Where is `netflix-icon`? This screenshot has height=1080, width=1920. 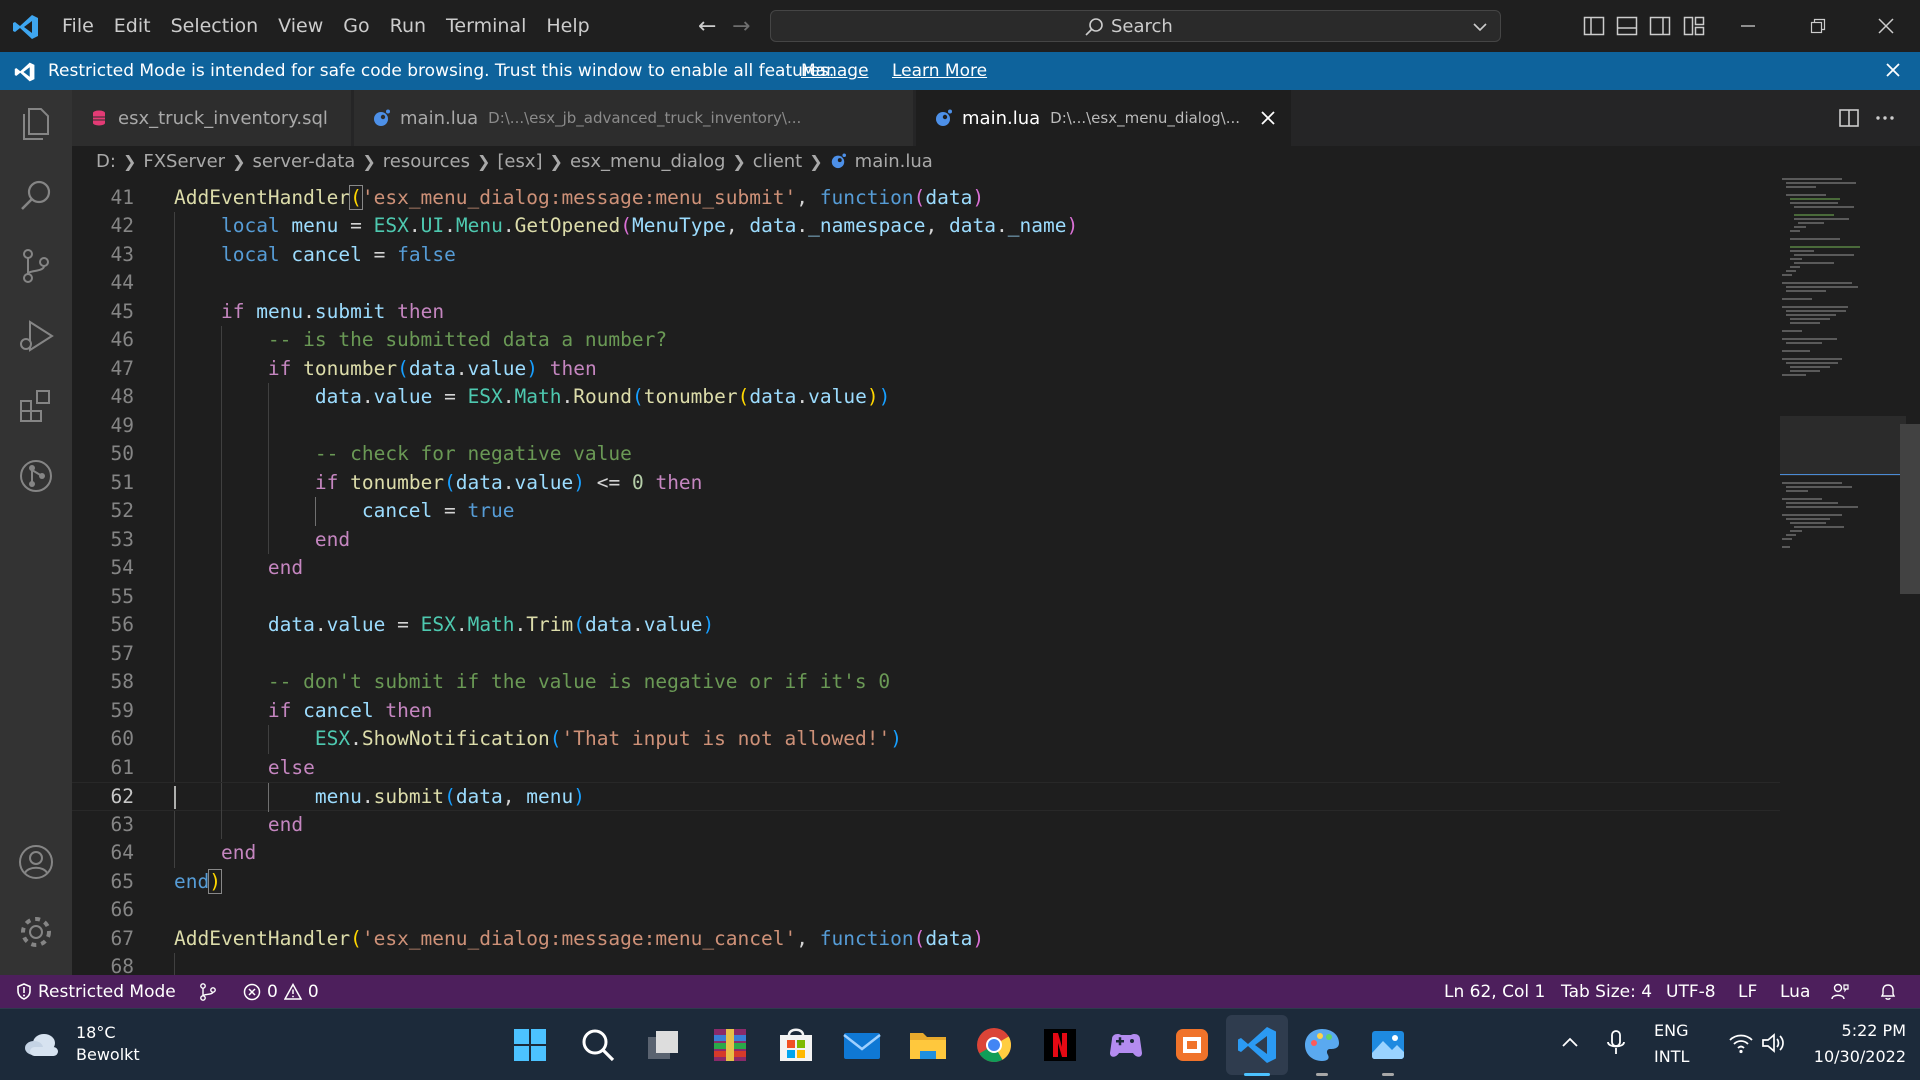 netflix-icon is located at coordinates (1060, 1045).